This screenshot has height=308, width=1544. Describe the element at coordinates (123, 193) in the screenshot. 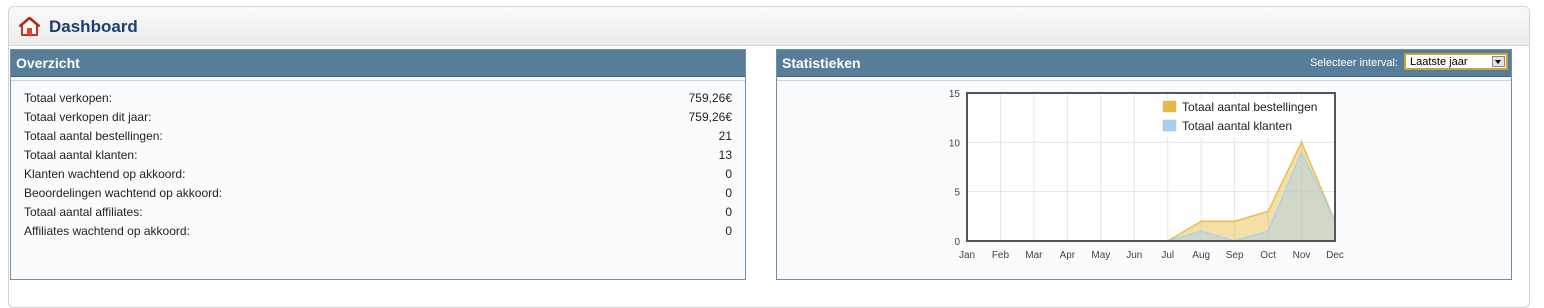

I see `stat-label: Beoordelingen wachtend op akkoord:` at that location.